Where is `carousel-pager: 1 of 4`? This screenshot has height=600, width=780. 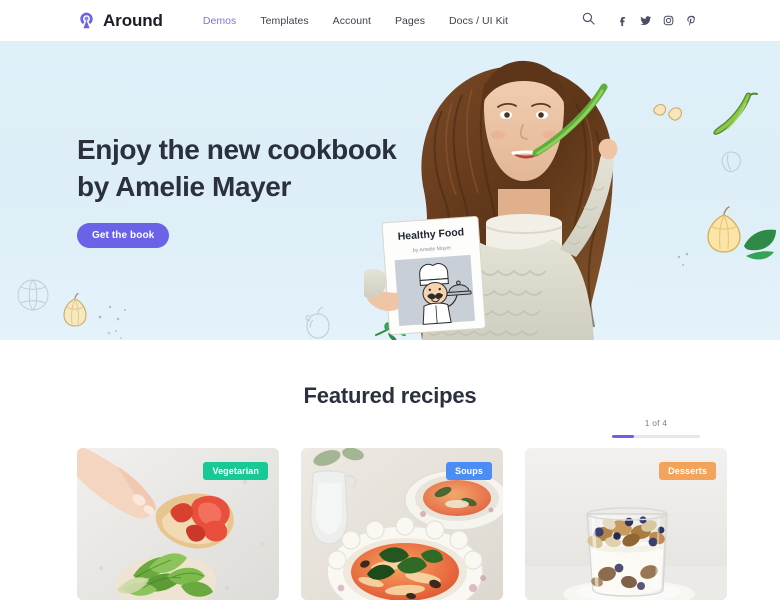 carousel-pager: 1 of 4 is located at coordinates (656, 428).